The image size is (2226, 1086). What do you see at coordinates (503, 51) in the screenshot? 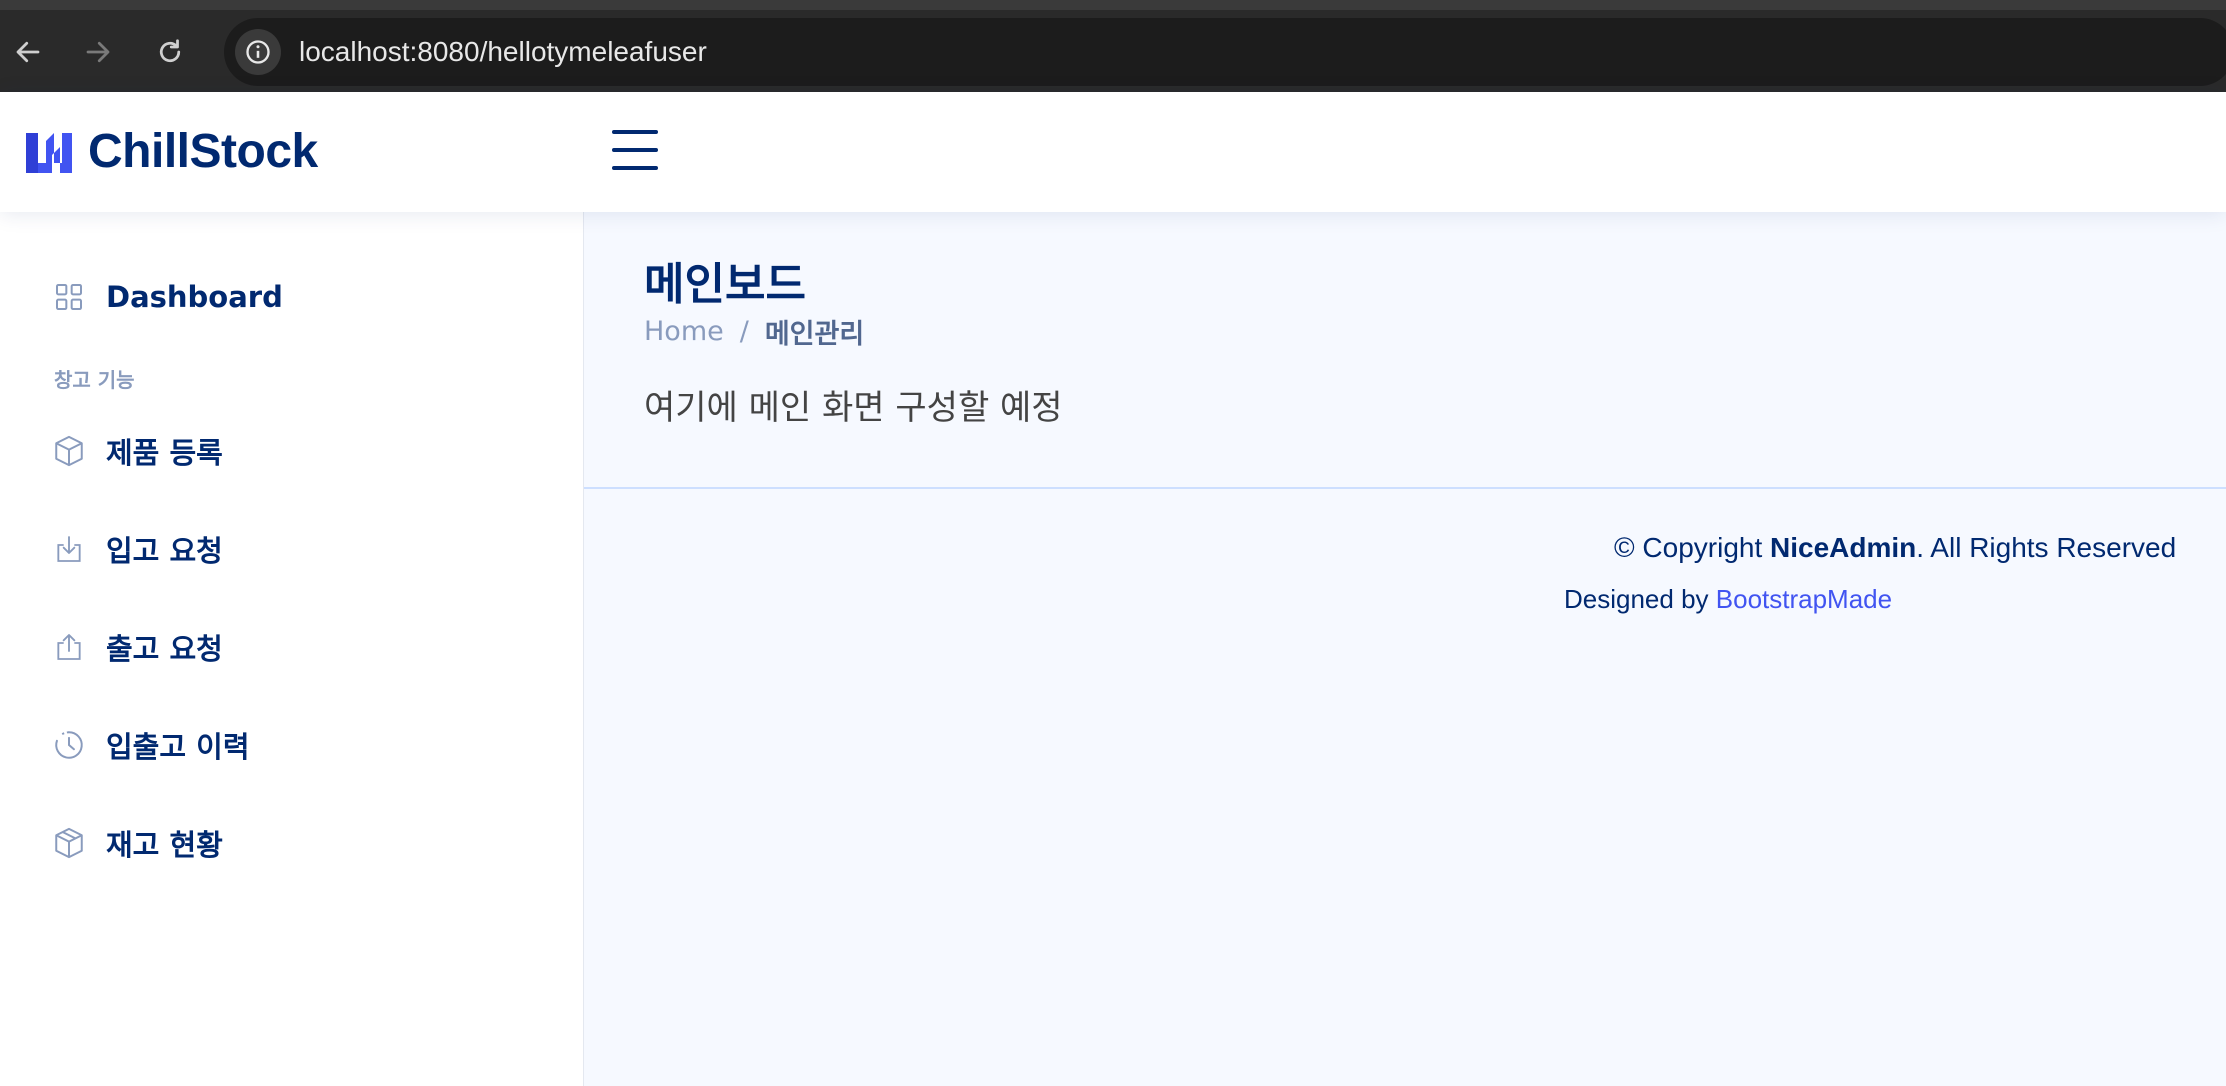
I see `url-text: localhost:8080/hellotymeleafuser` at bounding box center [503, 51].